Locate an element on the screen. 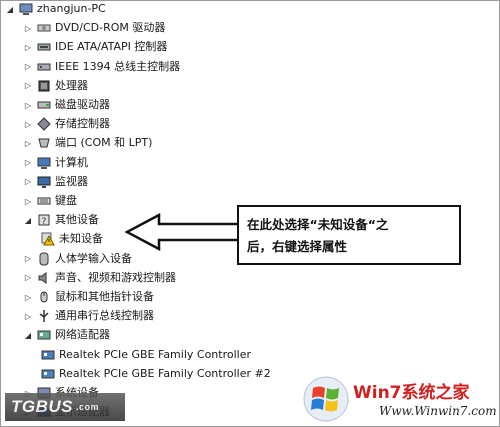  tree-category: ▷ 监视器 is located at coordinates (55, 182).